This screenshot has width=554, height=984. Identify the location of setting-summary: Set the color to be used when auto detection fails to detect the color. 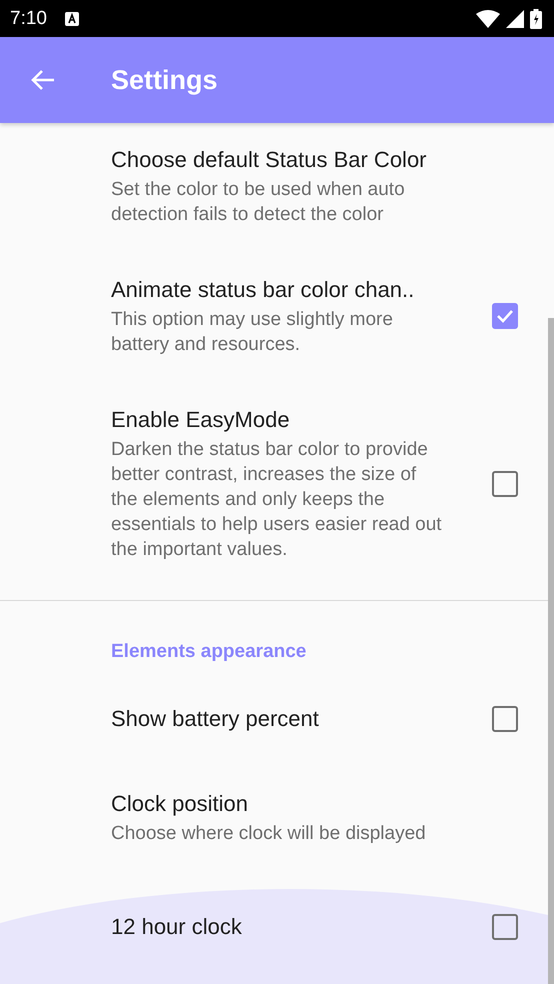
(258, 202).